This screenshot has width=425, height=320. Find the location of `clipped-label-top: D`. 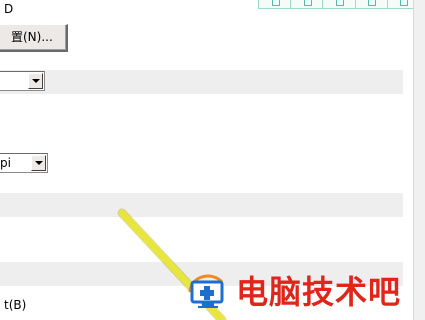

clipped-label-top: D is located at coordinates (9, 9).